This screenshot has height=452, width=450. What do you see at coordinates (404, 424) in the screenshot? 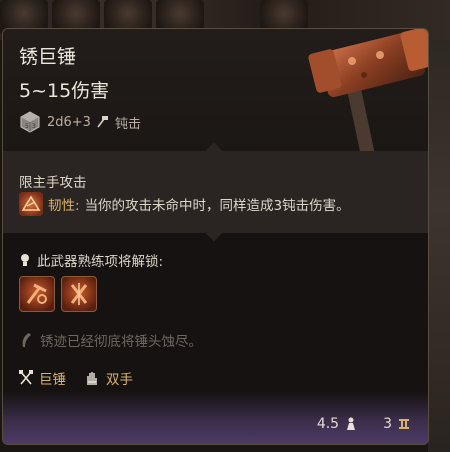
I see `gold-coin-icon` at bounding box center [404, 424].